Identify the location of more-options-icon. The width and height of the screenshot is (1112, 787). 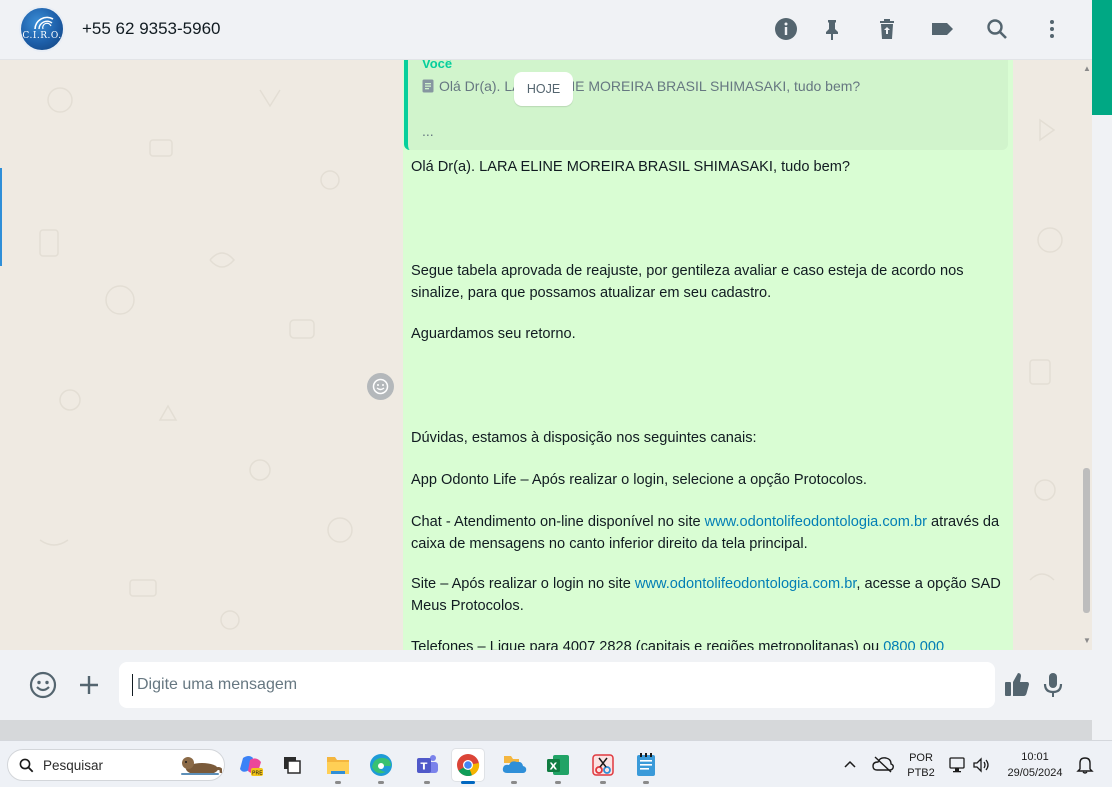
(1052, 29).